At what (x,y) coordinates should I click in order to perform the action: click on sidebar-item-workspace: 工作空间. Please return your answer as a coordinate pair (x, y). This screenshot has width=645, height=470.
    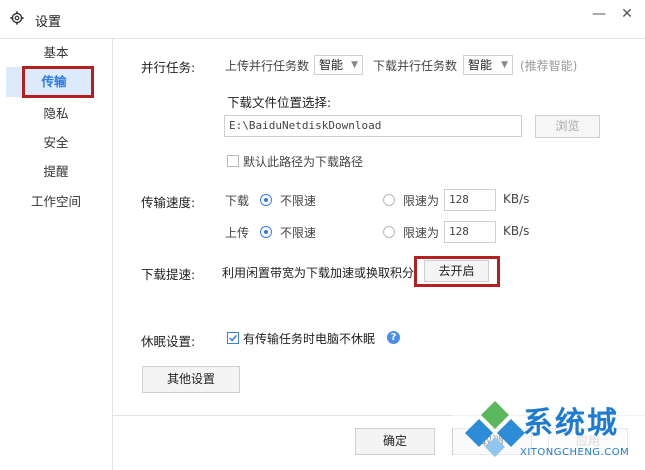
    Looking at the image, I should click on (56, 202).